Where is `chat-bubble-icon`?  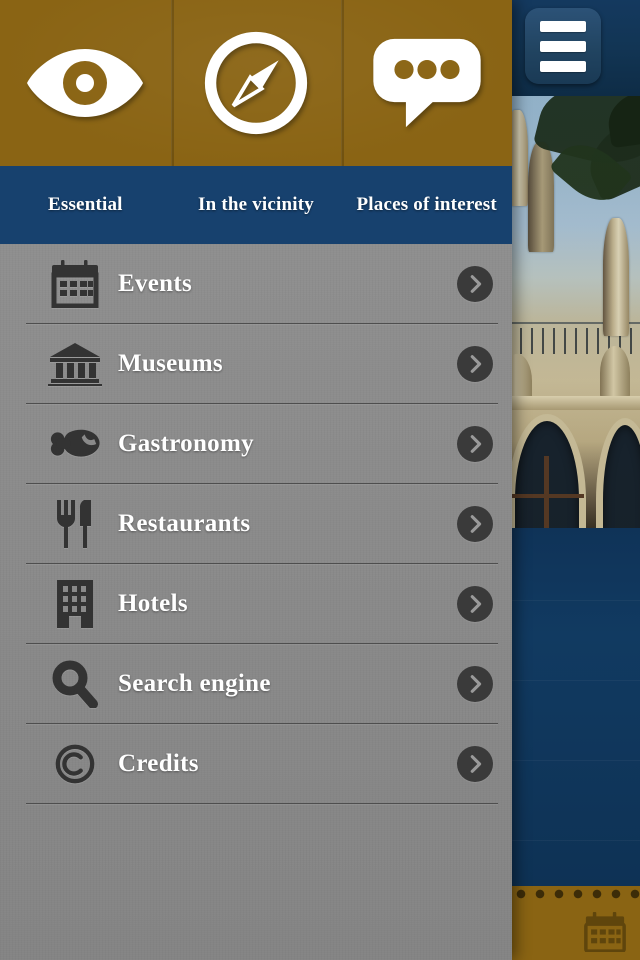 chat-bubble-icon is located at coordinates (427, 83).